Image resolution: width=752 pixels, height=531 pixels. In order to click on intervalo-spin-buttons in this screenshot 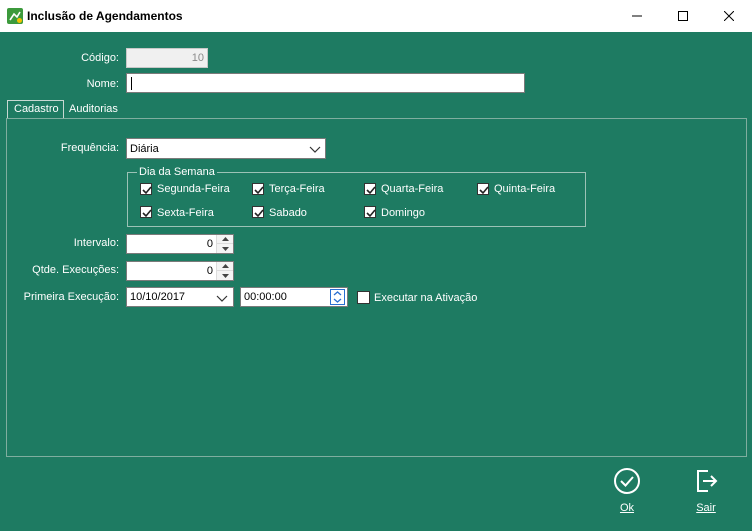, I will do `click(224, 244)`.